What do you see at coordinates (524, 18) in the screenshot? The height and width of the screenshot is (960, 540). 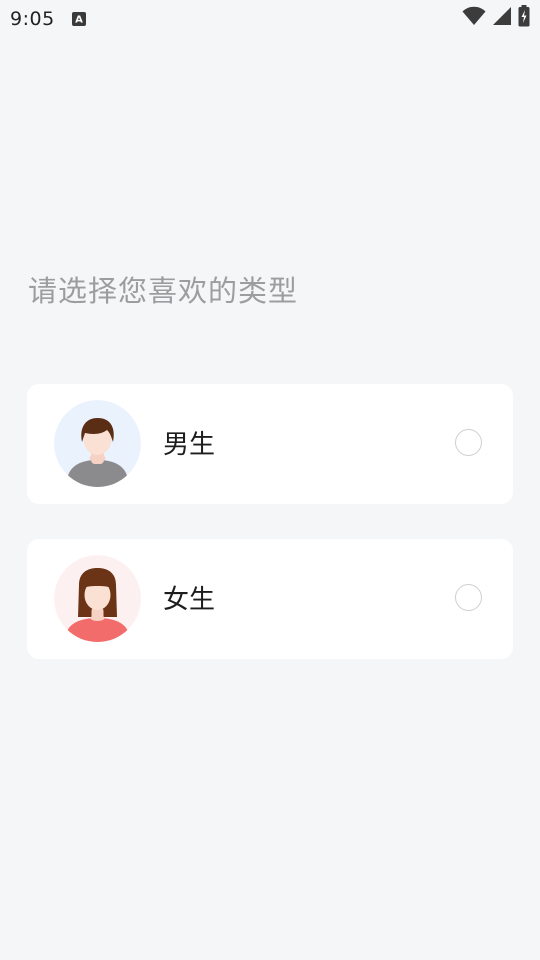 I see `battery-charging-icon` at bounding box center [524, 18].